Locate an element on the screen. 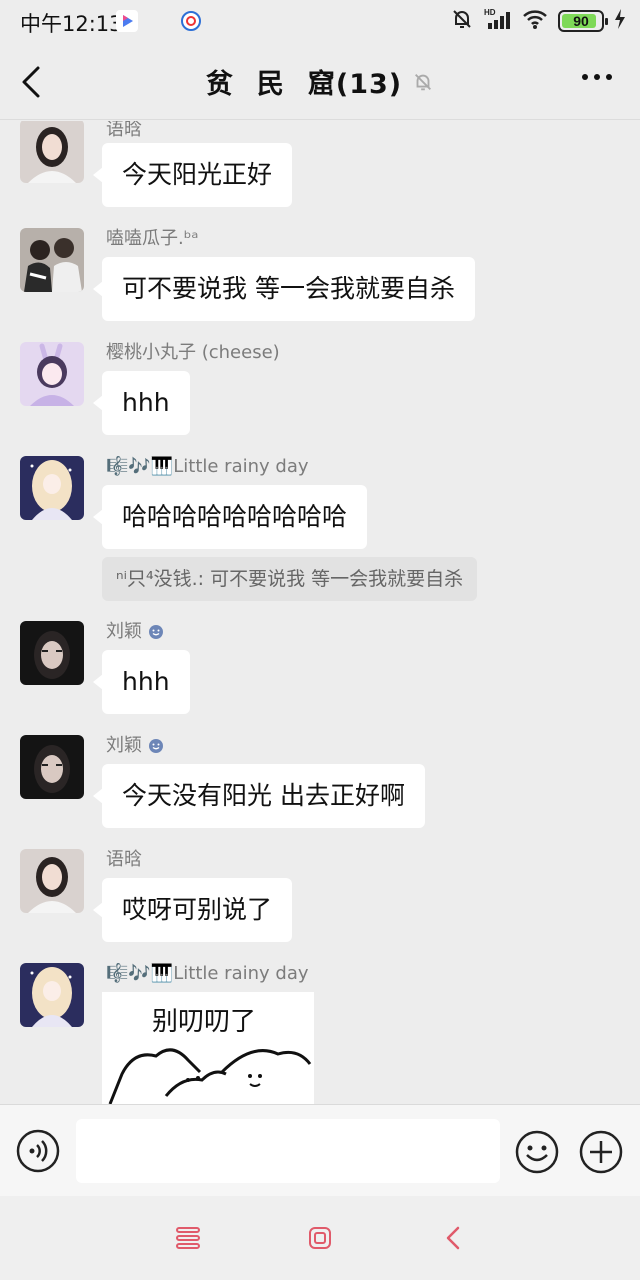  recent-apps-button is located at coordinates (188, 1238).